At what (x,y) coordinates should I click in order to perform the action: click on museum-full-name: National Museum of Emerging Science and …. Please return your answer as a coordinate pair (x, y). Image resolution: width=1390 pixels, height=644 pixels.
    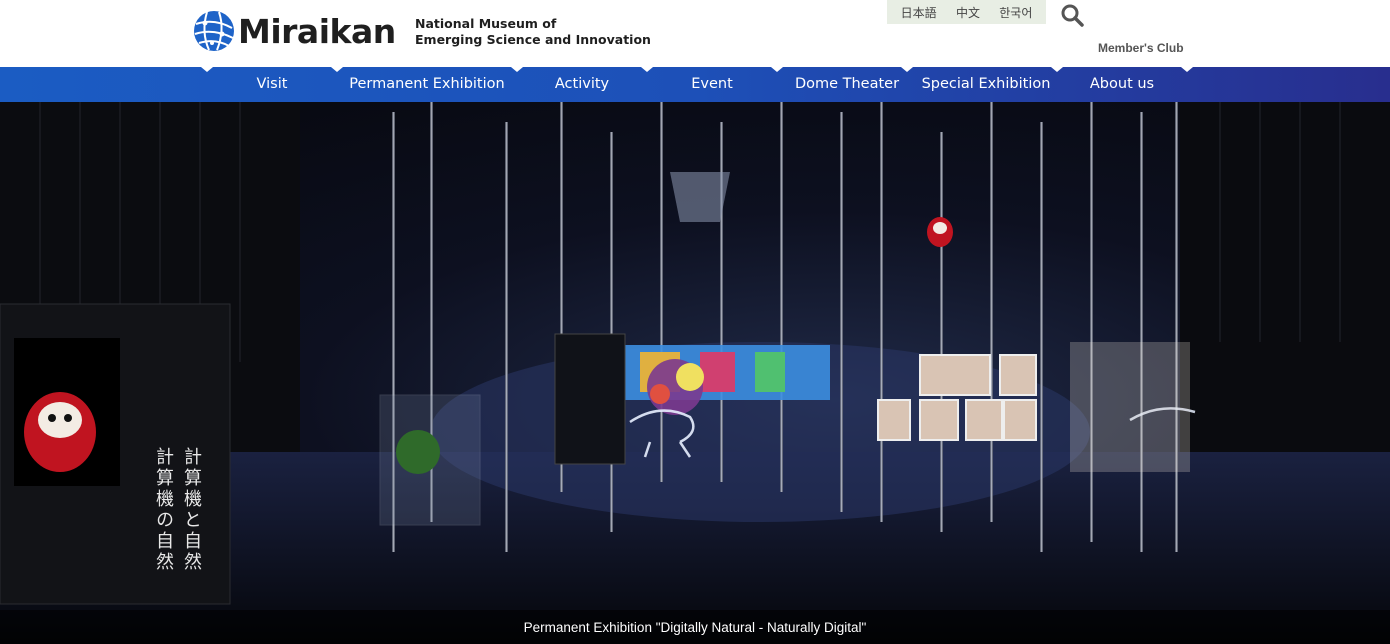
    Looking at the image, I should click on (533, 32).